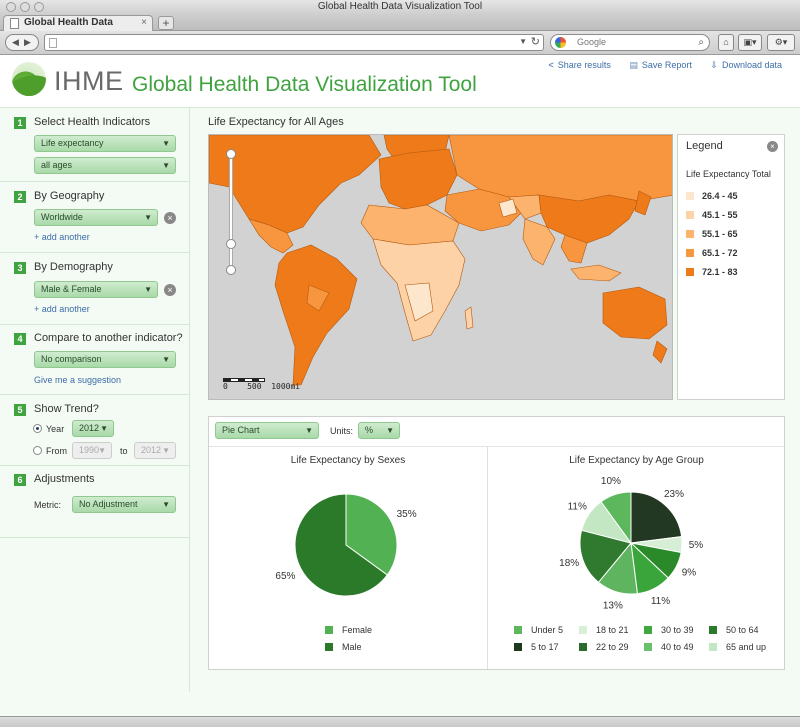 This screenshot has width=800, height=727. Describe the element at coordinates (674, 494) in the screenshot. I see `age-pie-data-label: 23%` at that location.